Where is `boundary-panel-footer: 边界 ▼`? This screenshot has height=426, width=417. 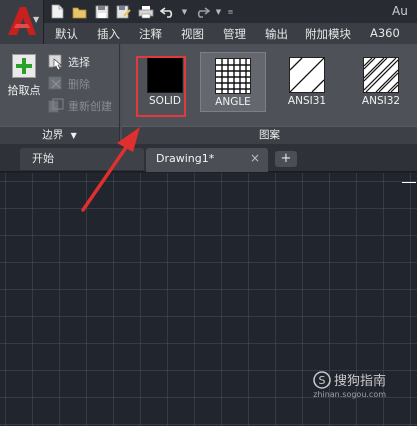 boundary-panel-footer: 边界 ▼ is located at coordinates (59, 135).